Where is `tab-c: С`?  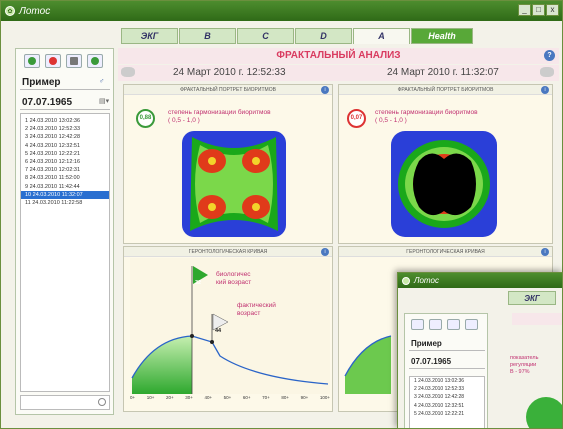
tab-c: С is located at coordinates (265, 36).